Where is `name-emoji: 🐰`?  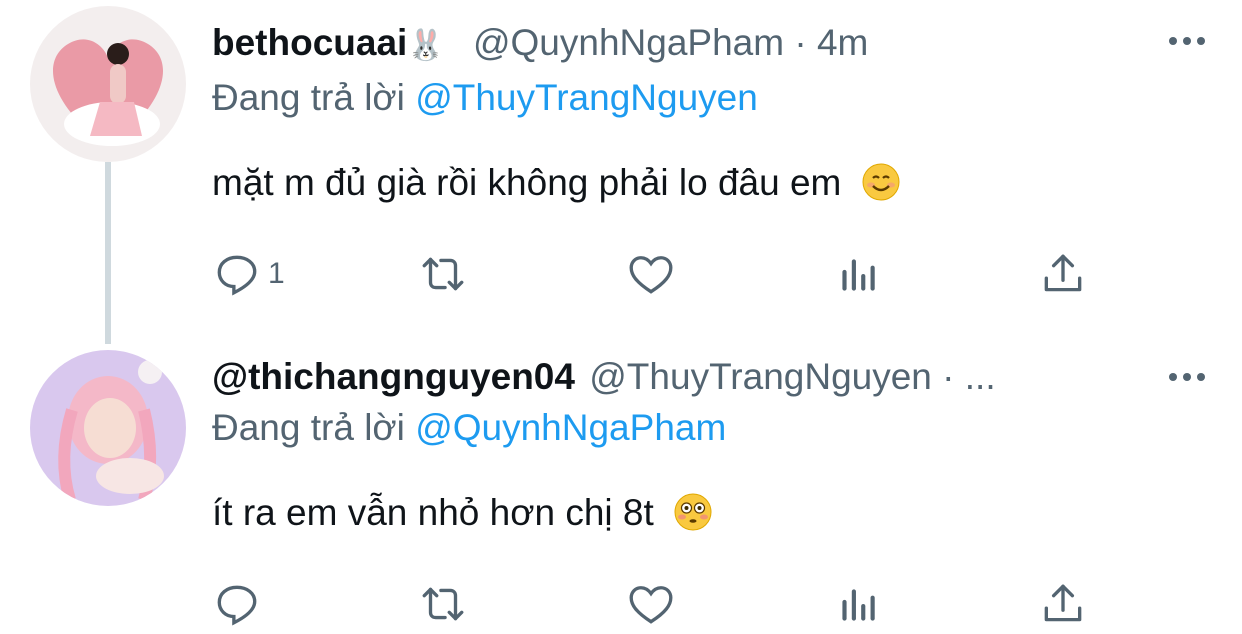
name-emoji: 🐰 is located at coordinates (426, 45).